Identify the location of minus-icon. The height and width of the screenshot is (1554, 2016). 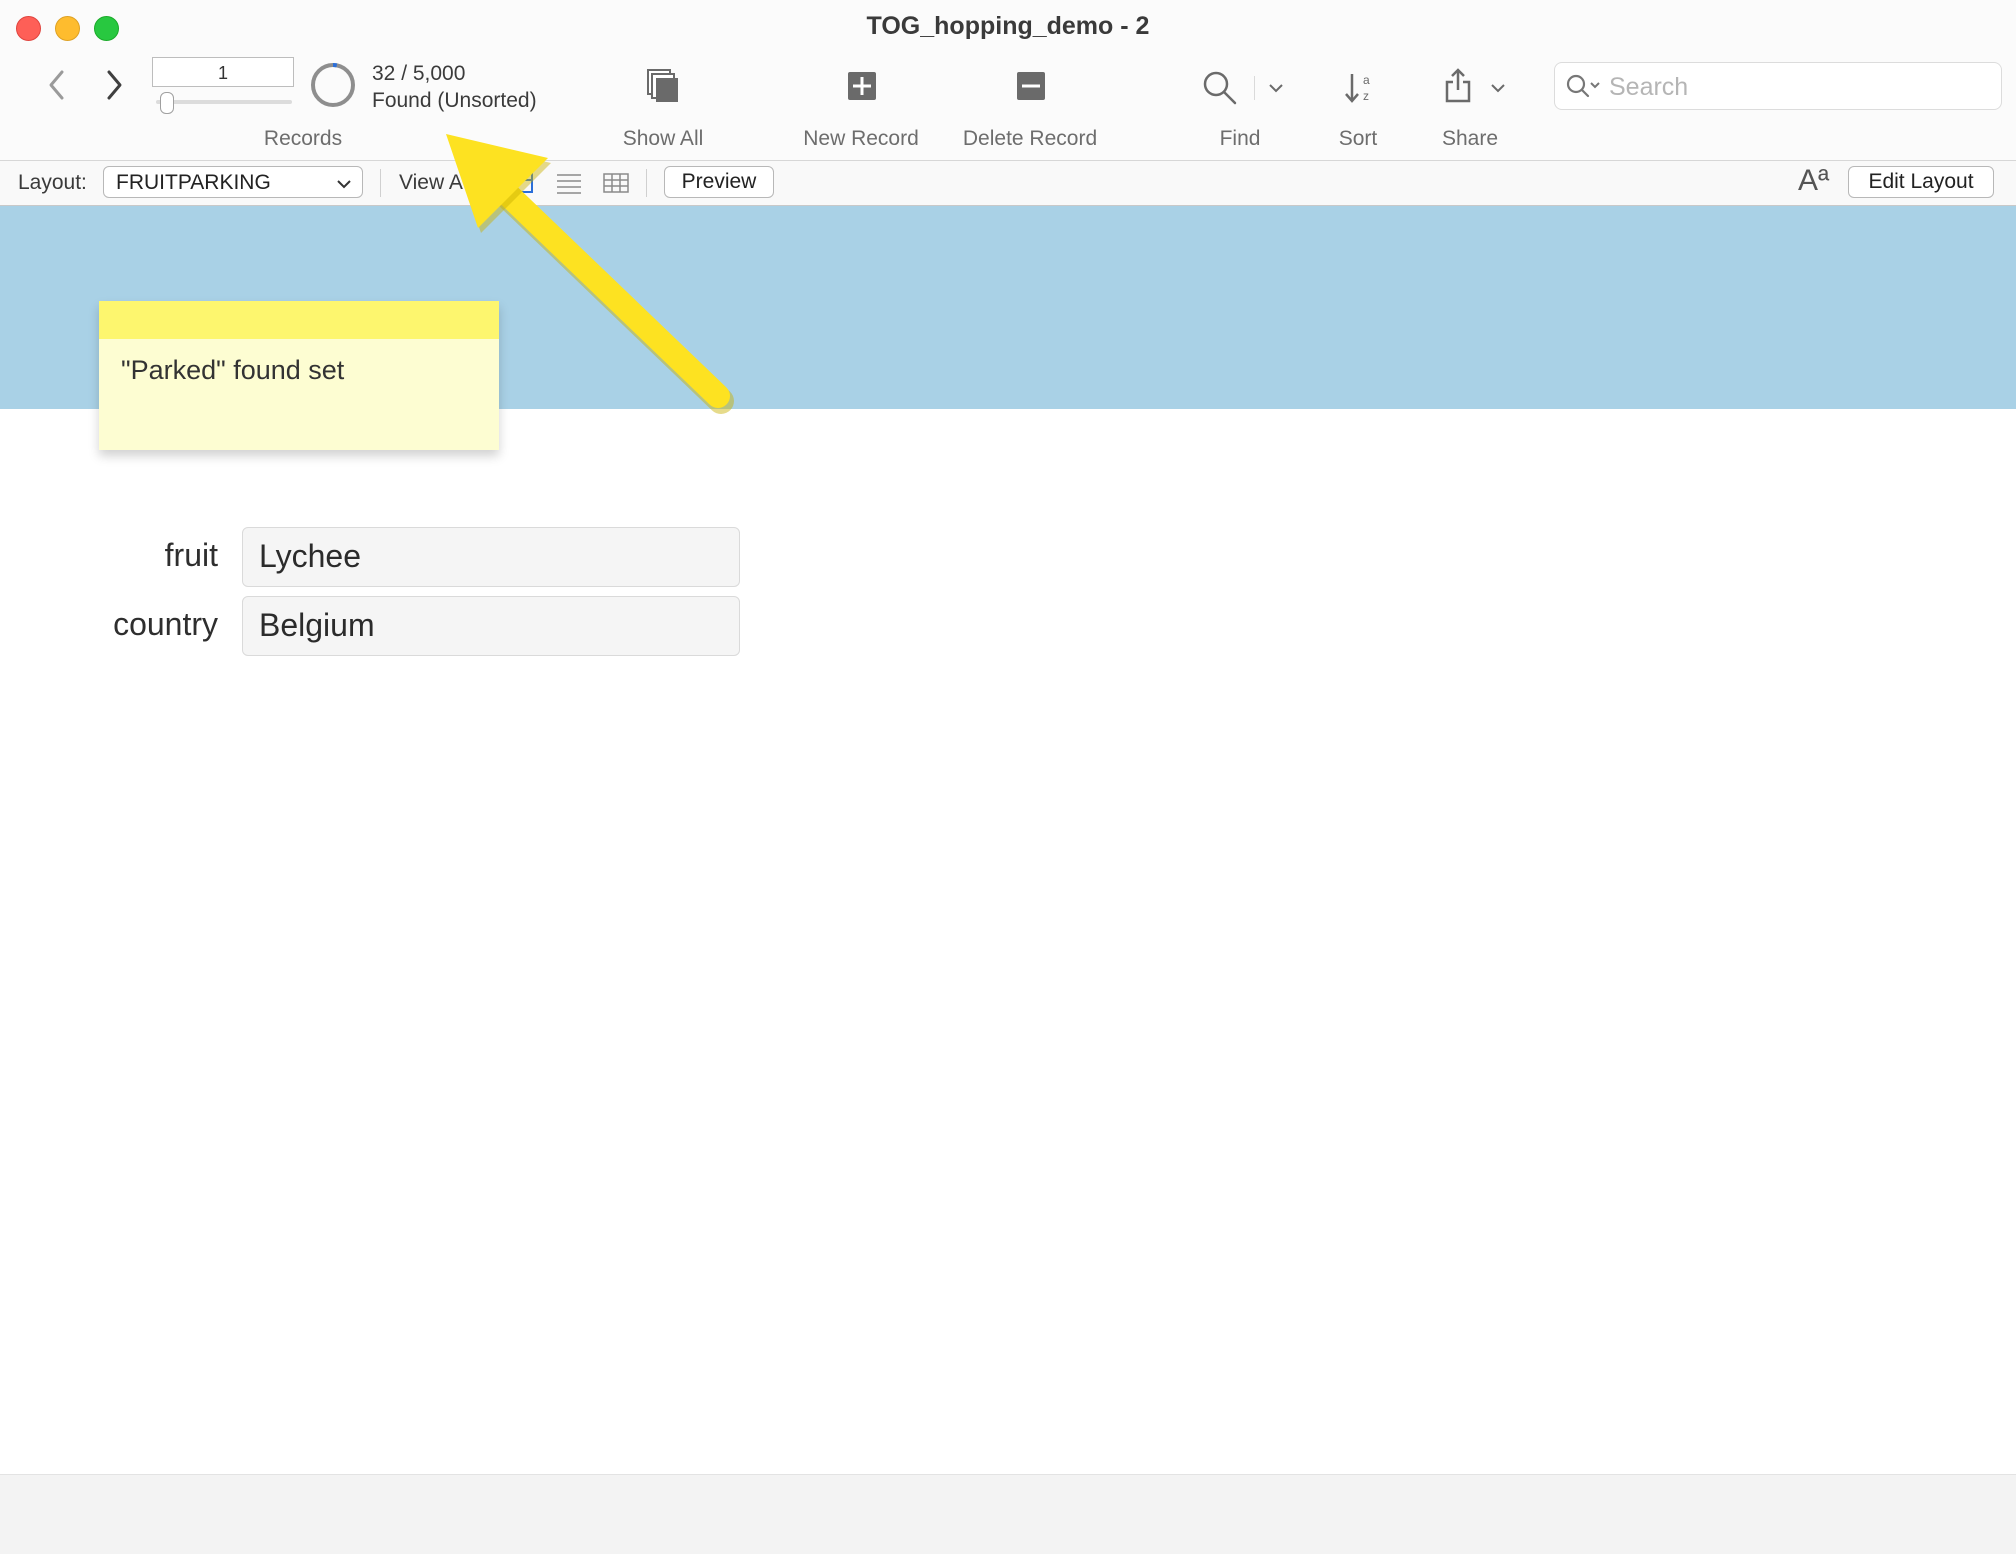
(1031, 86).